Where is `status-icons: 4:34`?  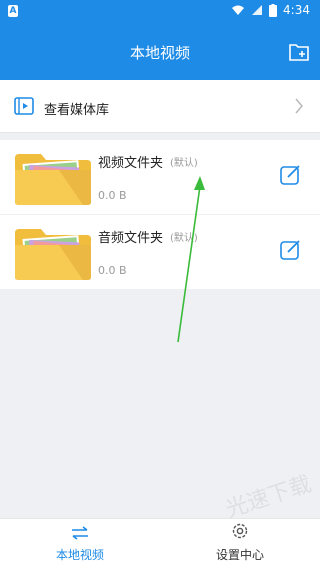
status-icons: 4:34 is located at coordinates (270, 10).